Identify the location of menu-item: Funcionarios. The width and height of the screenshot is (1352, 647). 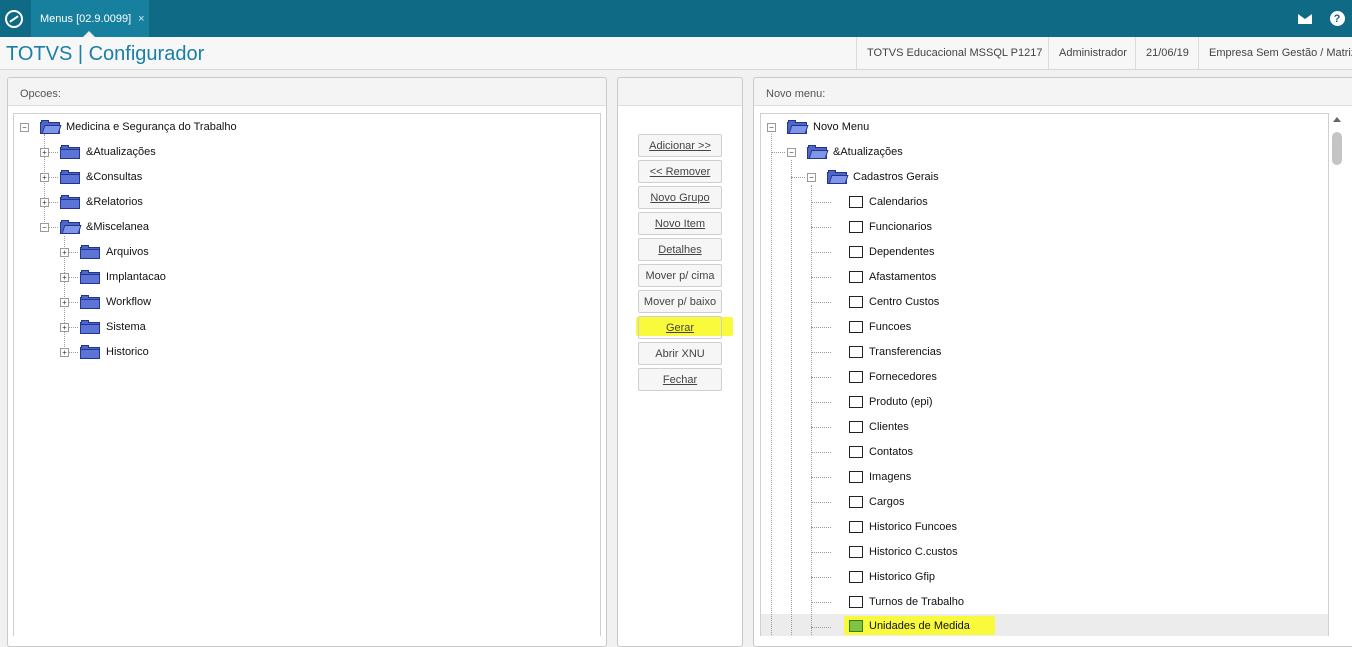
(890, 227).